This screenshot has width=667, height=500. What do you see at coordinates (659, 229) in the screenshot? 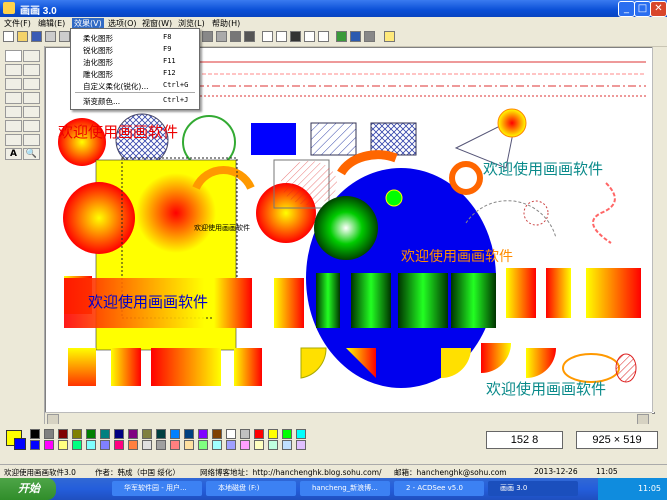
I see `vertical-scrollbar` at bounding box center [659, 229].